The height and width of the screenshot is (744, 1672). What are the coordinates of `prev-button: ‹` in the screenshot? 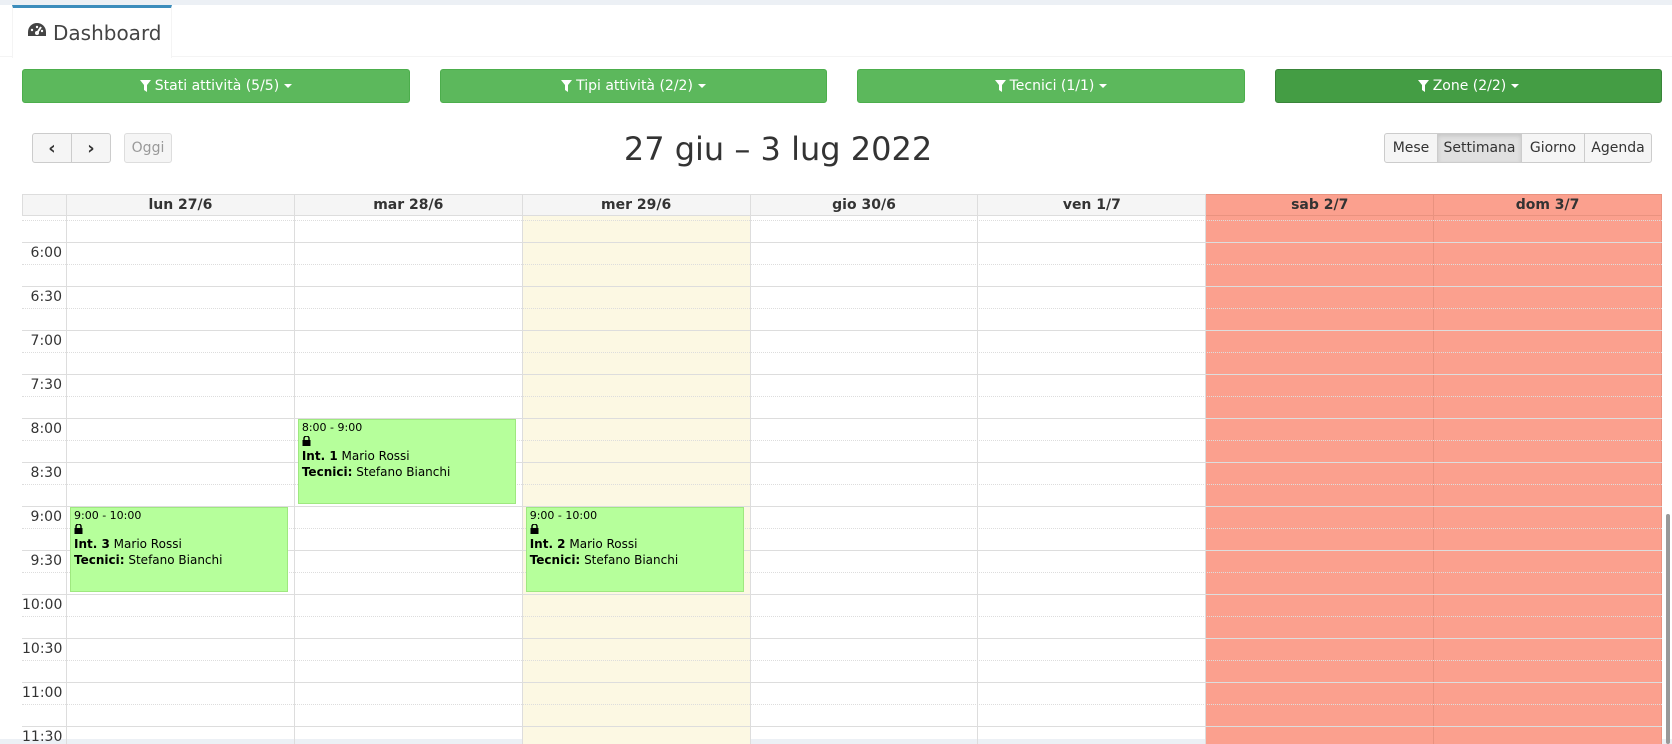 It's located at (52, 148).